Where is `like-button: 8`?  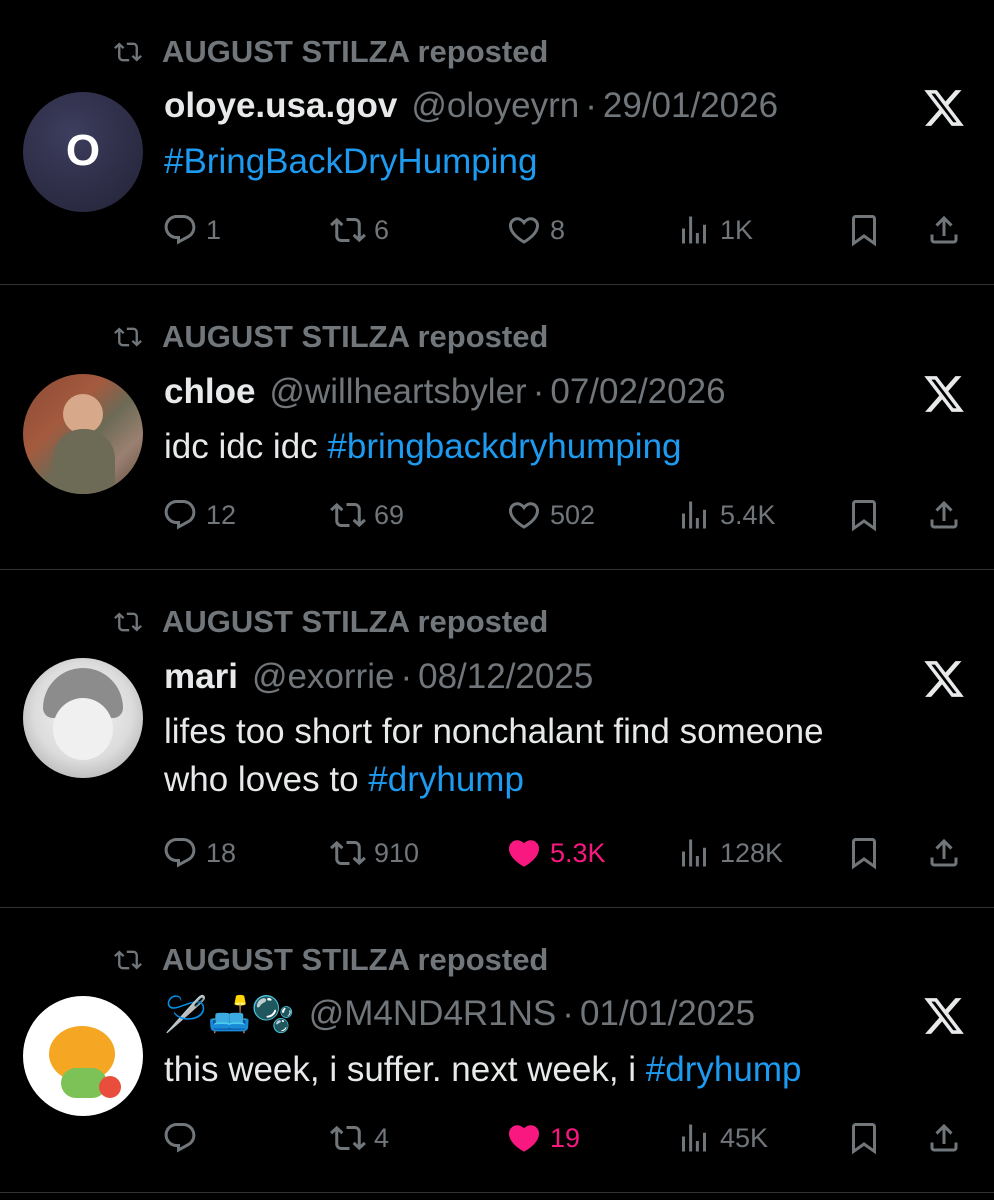 like-button: 8 is located at coordinates (535, 230).